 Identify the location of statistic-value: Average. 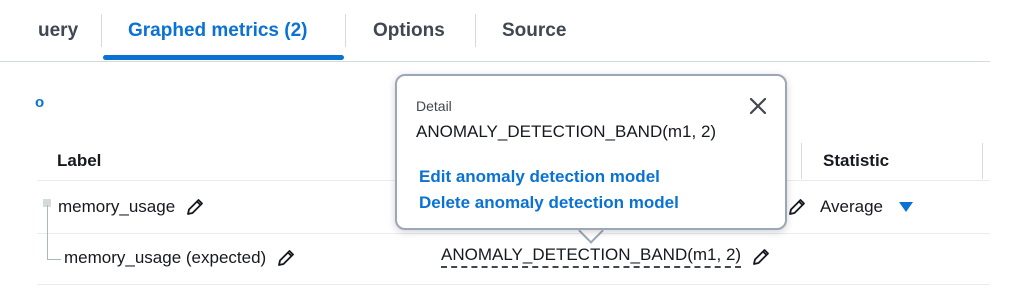
(852, 206).